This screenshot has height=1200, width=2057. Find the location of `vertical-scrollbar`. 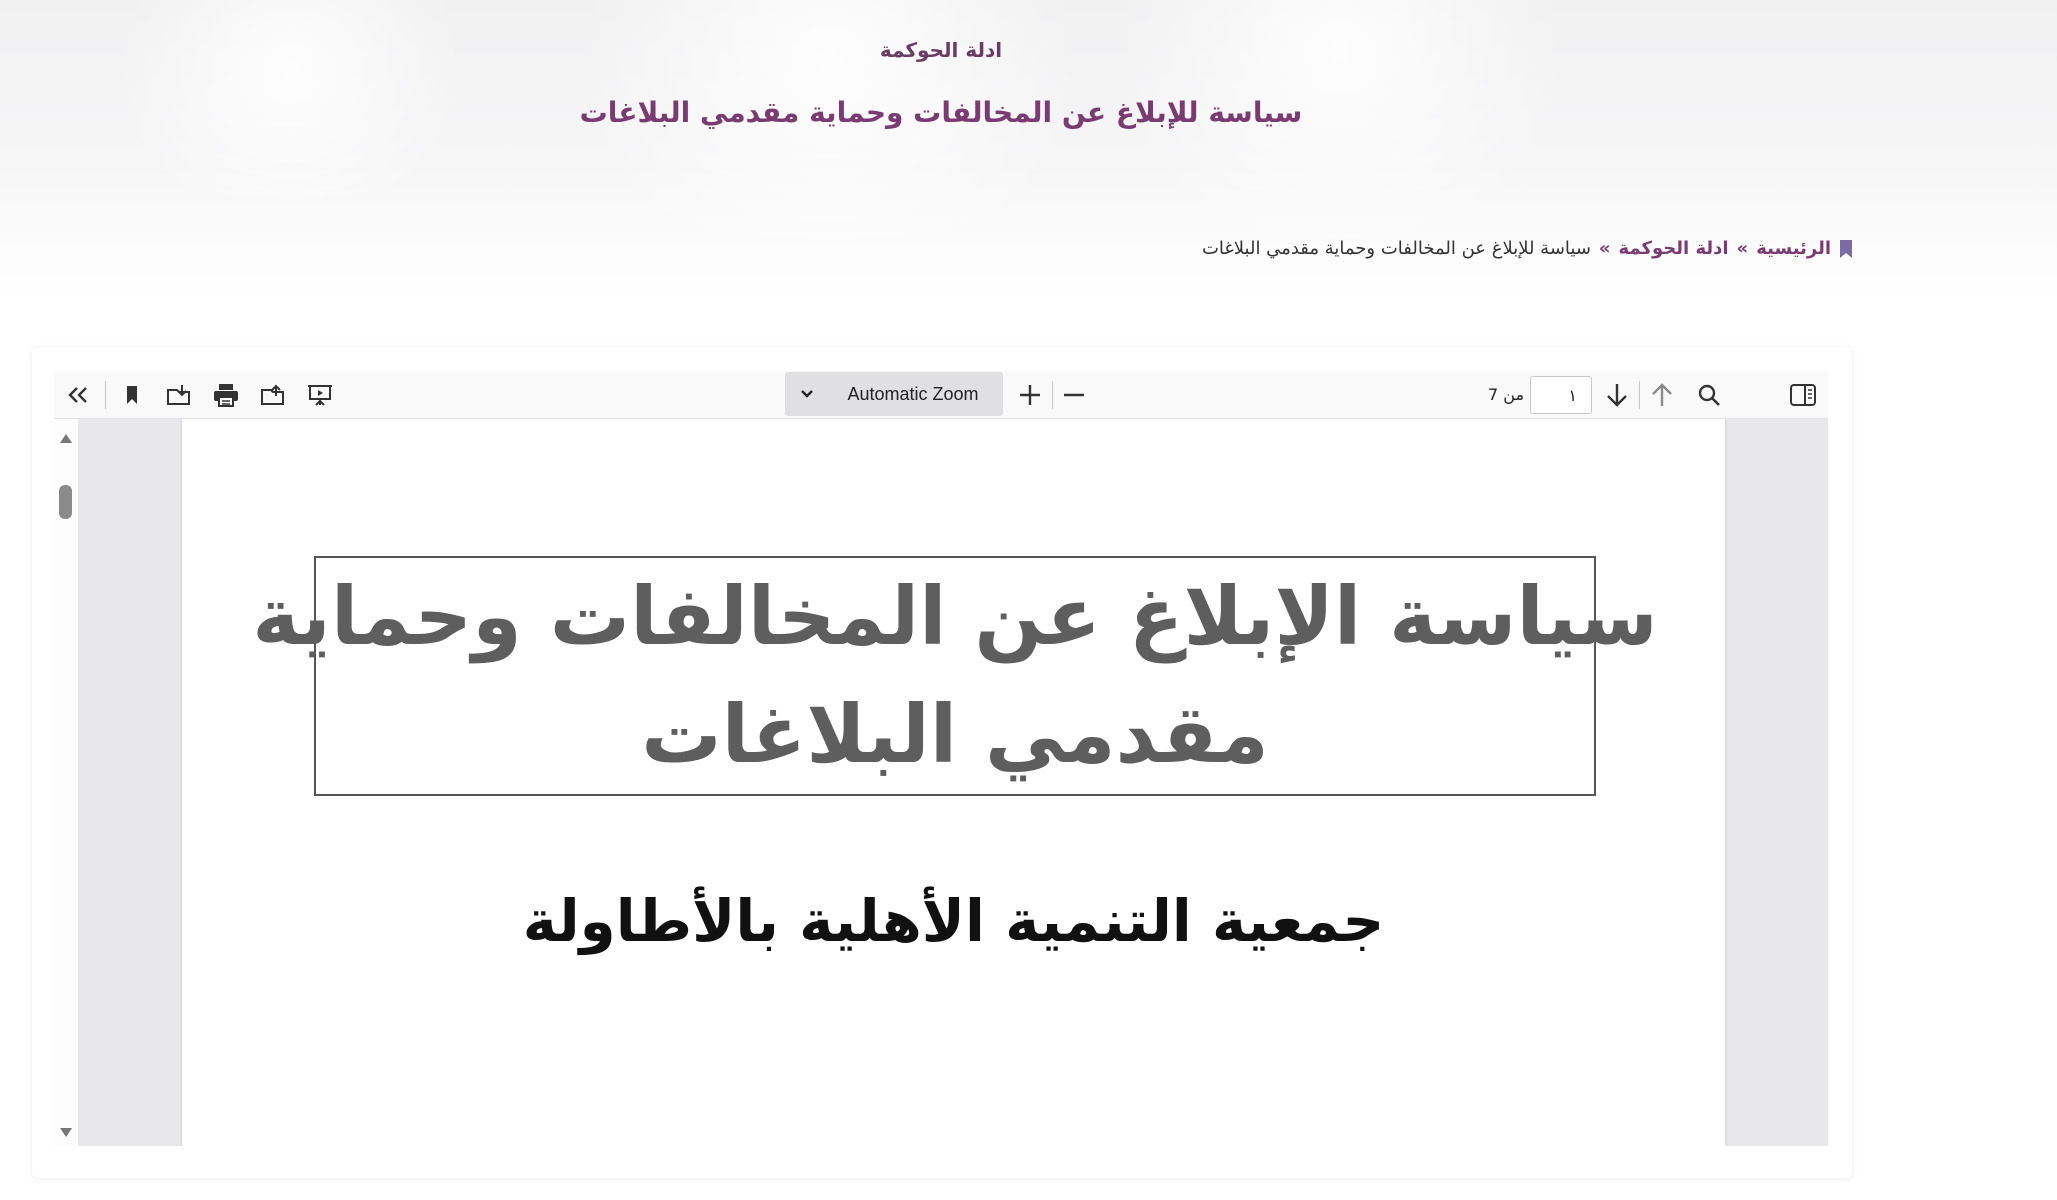

vertical-scrollbar is located at coordinates (66, 782).